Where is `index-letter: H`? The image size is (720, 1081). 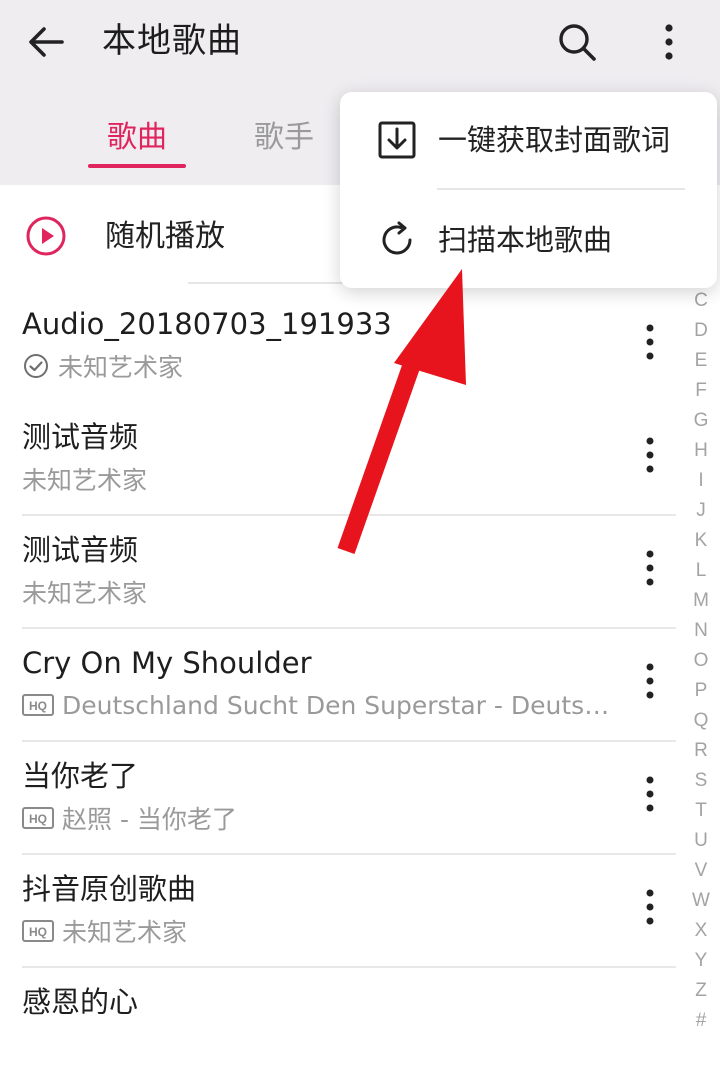
index-letter: H is located at coordinates (701, 451).